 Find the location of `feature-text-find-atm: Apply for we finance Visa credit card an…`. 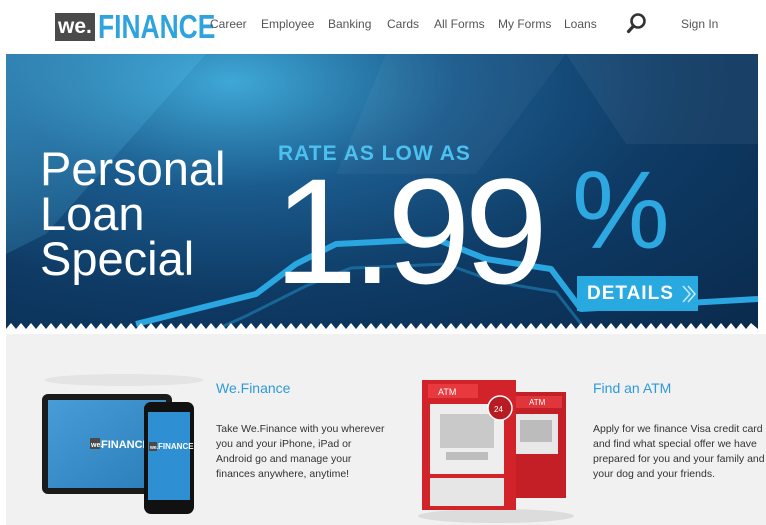

feature-text-find-atm: Apply for we finance Visa credit card an… is located at coordinates (679, 451).